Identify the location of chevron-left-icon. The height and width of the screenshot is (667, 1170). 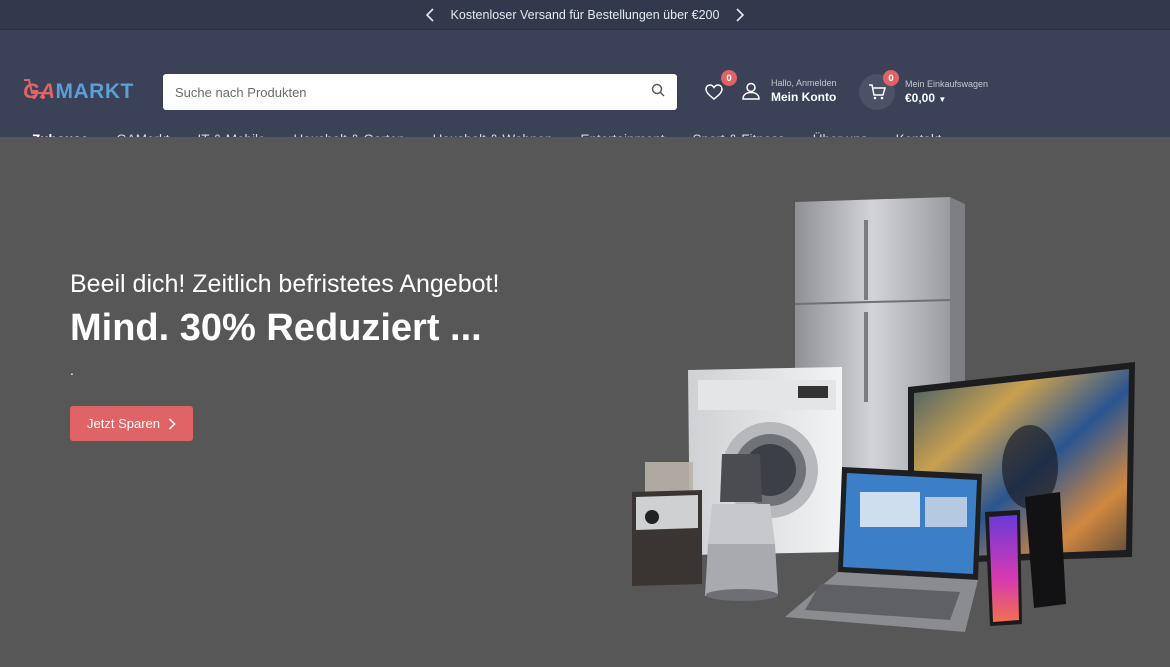
(430, 14).